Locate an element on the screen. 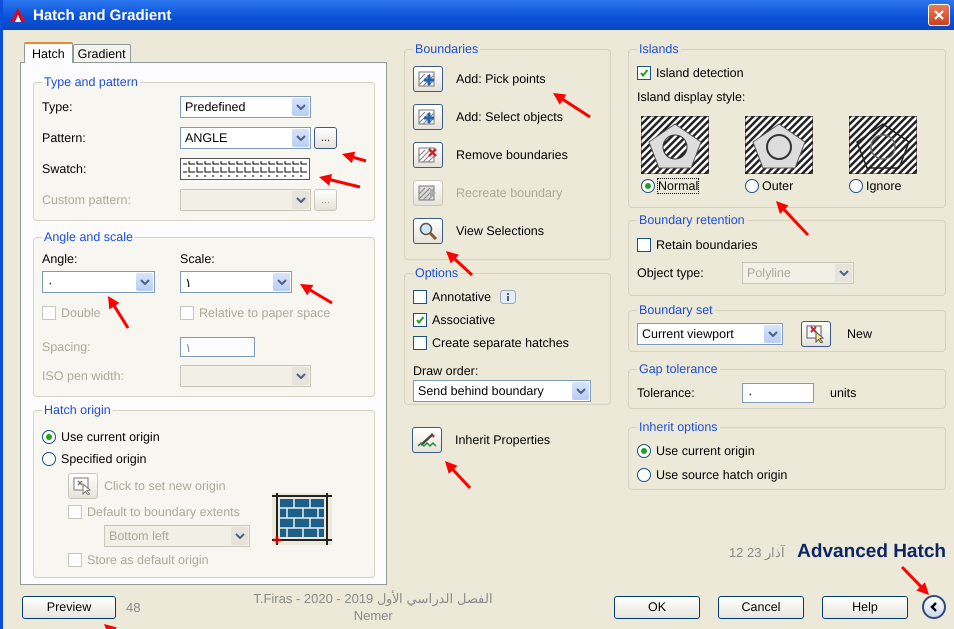 This screenshot has width=954, height=629. action-label: Add: Pick points is located at coordinates (501, 79).